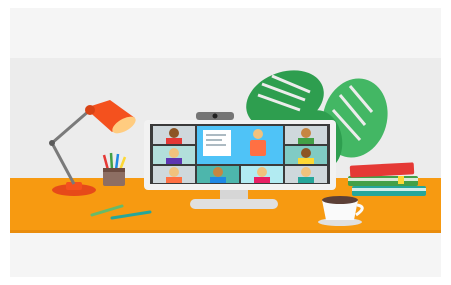 This screenshot has width=451, height=285. What do you see at coordinates (225, 231) in the screenshot?
I see `desk-edge` at bounding box center [225, 231].